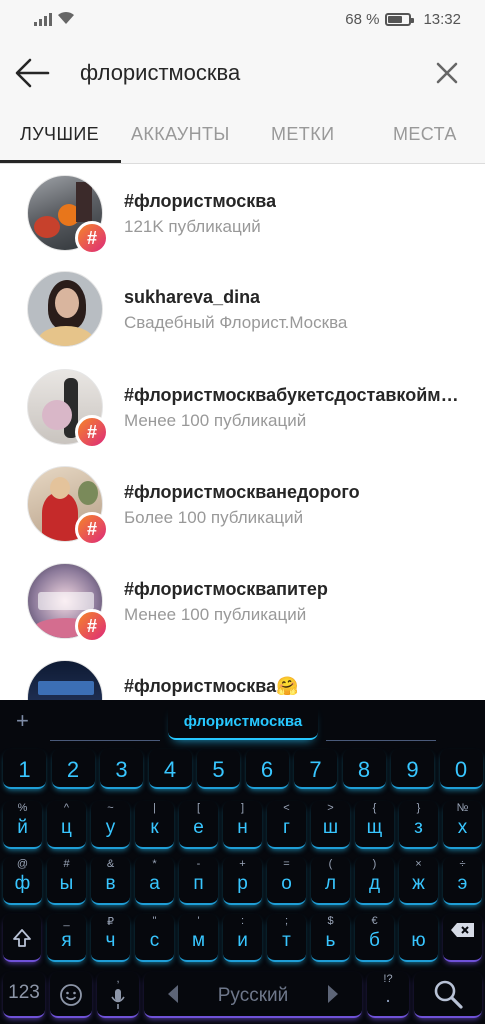 The image size is (485, 1024). I want to click on key-letter: × ж, so click(418, 881).